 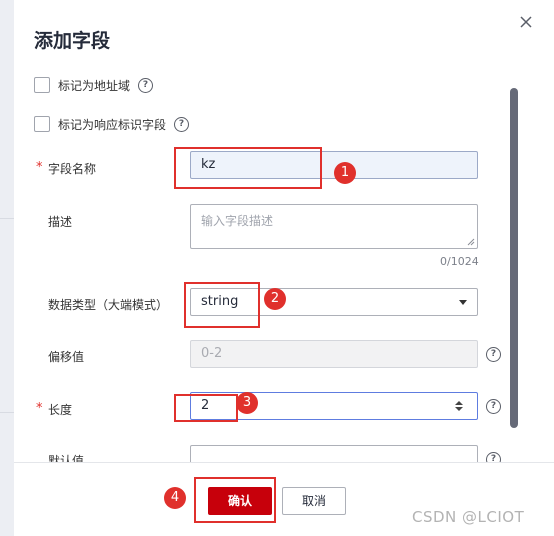 I want to click on annotation-marker-3: 3, so click(x=247, y=403).